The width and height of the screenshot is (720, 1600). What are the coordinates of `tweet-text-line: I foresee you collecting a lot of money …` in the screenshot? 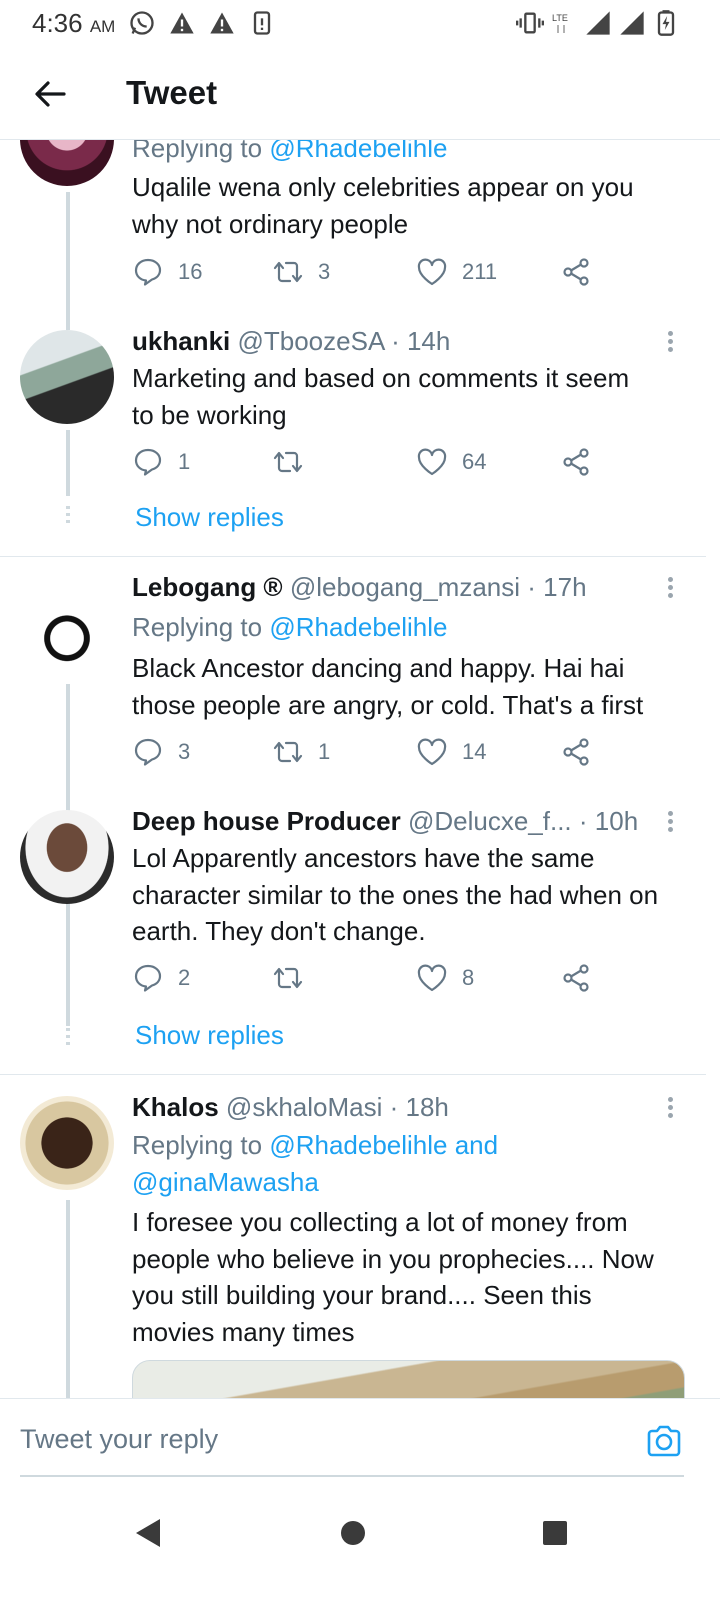 It's located at (380, 1222).